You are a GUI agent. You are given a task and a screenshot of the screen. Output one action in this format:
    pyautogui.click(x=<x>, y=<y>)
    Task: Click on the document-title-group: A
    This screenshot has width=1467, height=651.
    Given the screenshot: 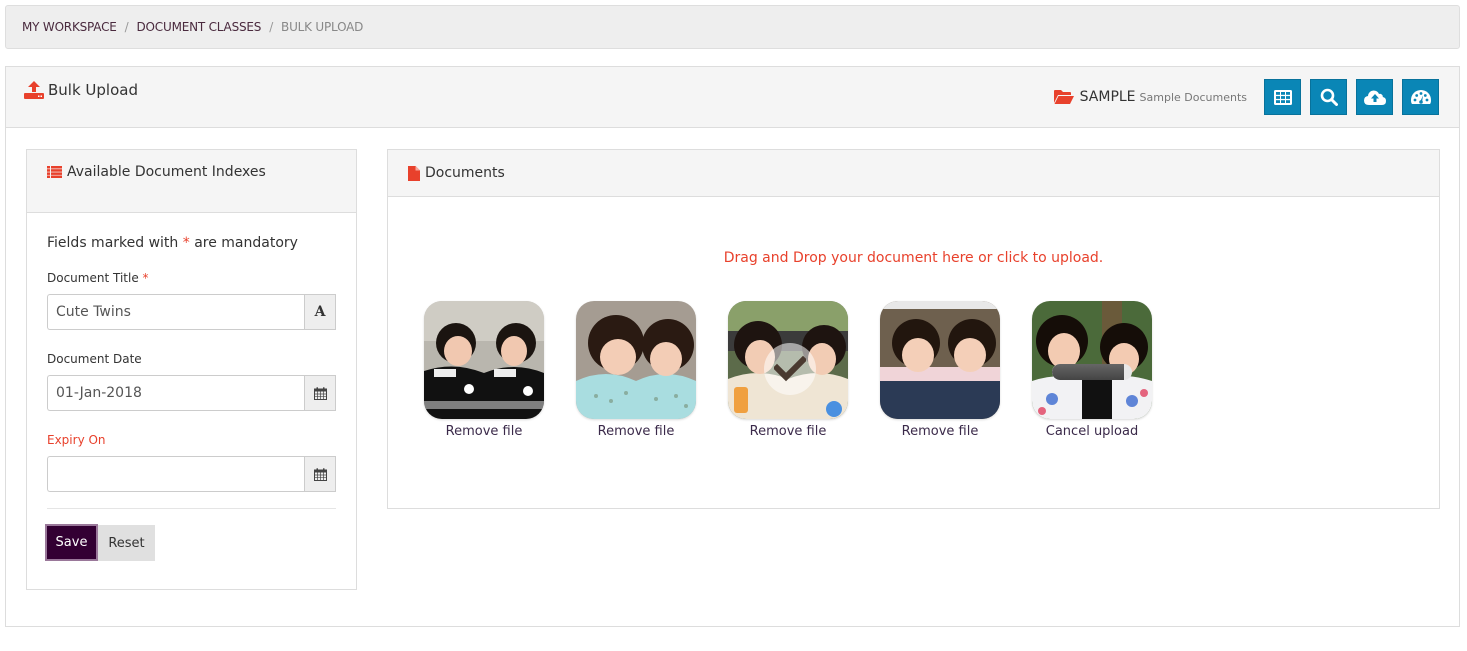 What is the action you would take?
    pyautogui.click(x=191, y=312)
    